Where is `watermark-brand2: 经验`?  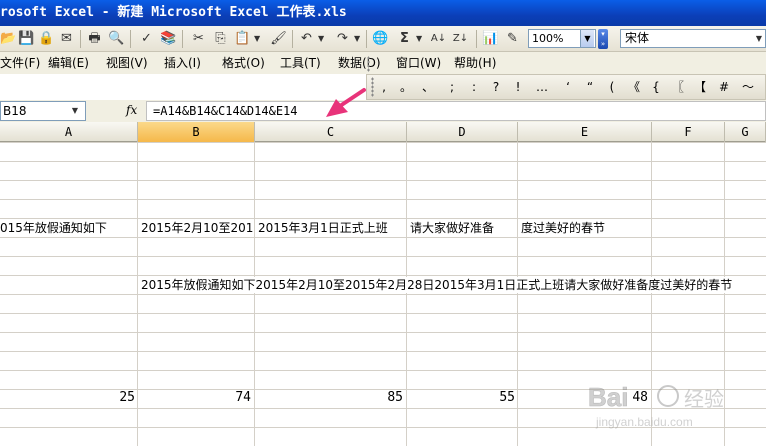
watermark-brand2: 经验 is located at coordinates (704, 399).